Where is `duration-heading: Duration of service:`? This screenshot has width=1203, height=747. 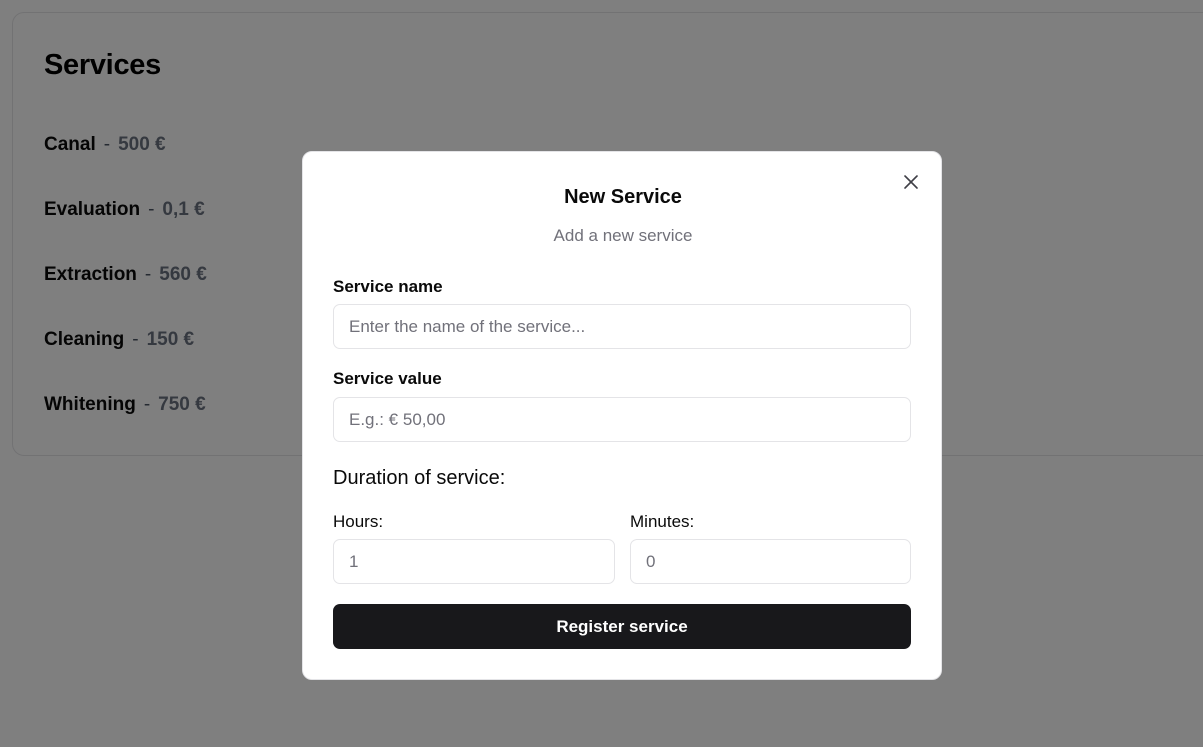 duration-heading: Duration of service: is located at coordinates (419, 478).